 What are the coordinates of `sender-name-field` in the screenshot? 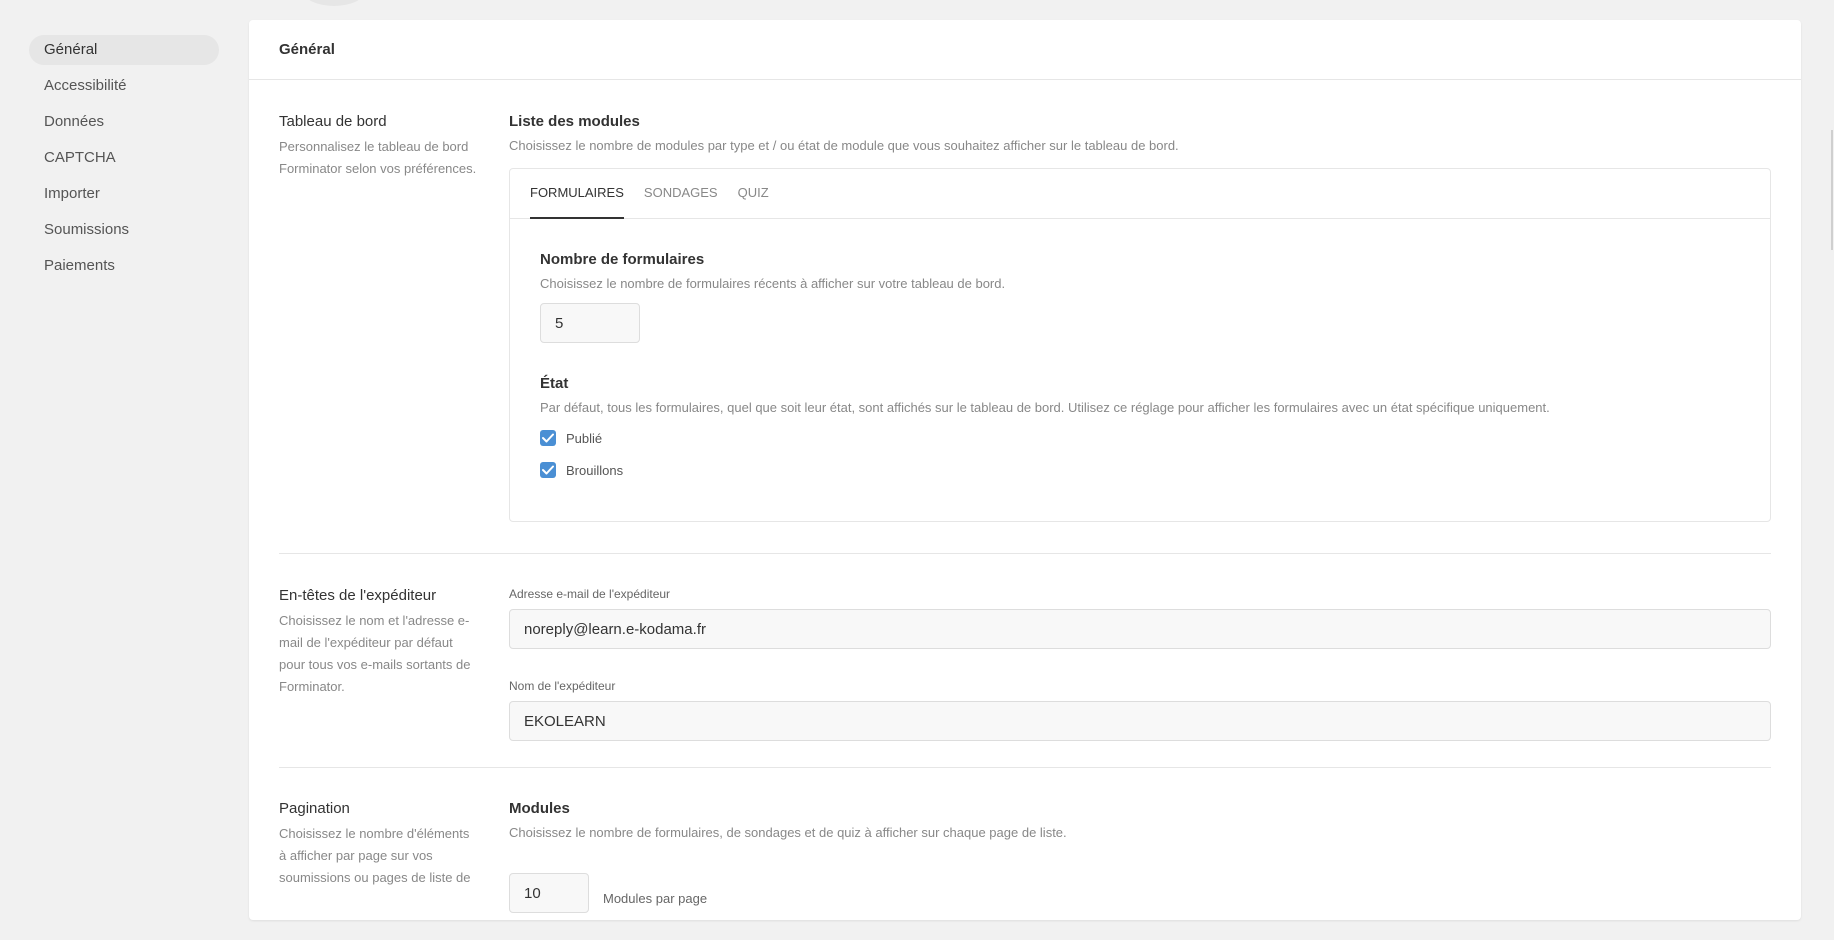 It's located at (1140, 721).